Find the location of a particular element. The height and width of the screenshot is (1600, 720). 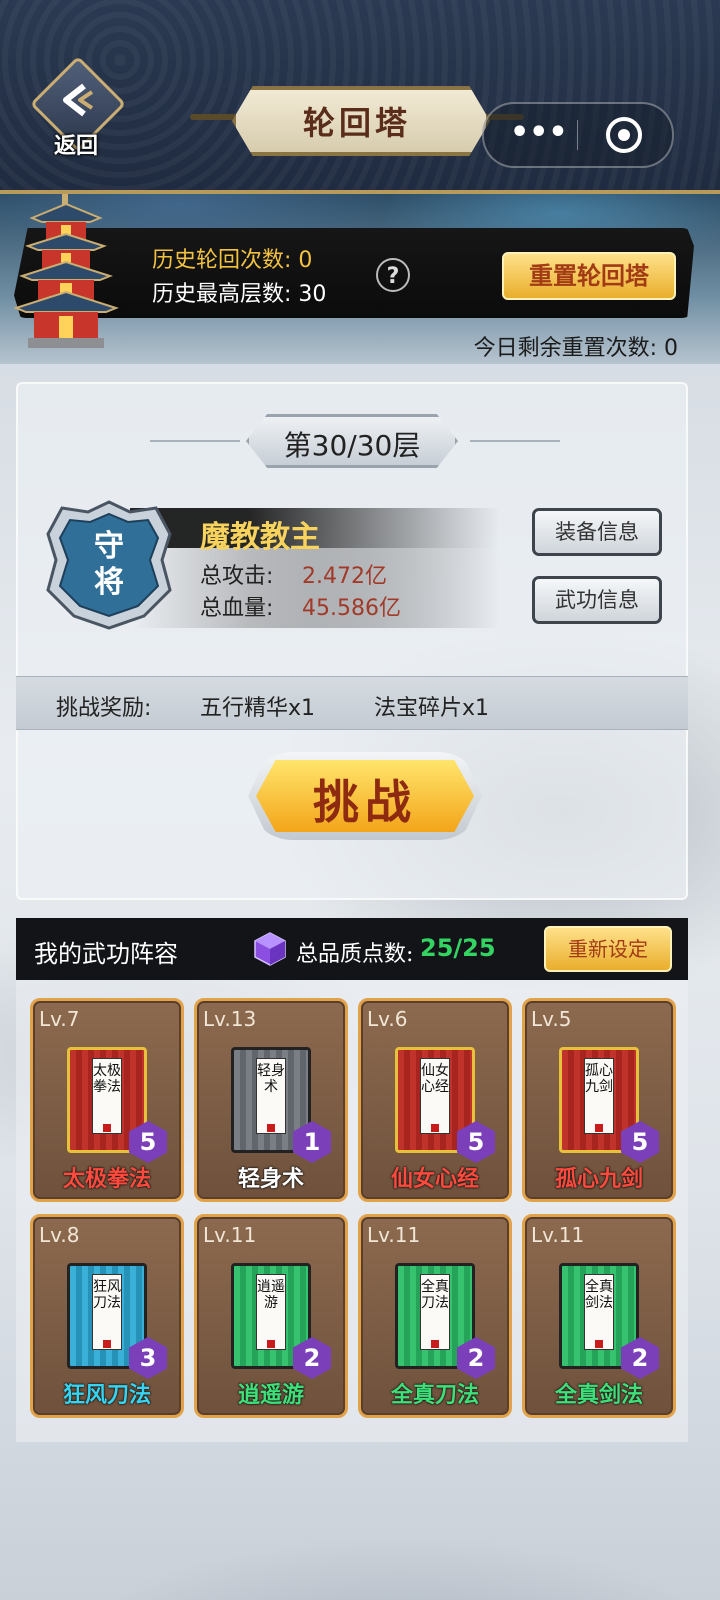

book-cover-text: 孤心九剑 is located at coordinates (599, 1096).